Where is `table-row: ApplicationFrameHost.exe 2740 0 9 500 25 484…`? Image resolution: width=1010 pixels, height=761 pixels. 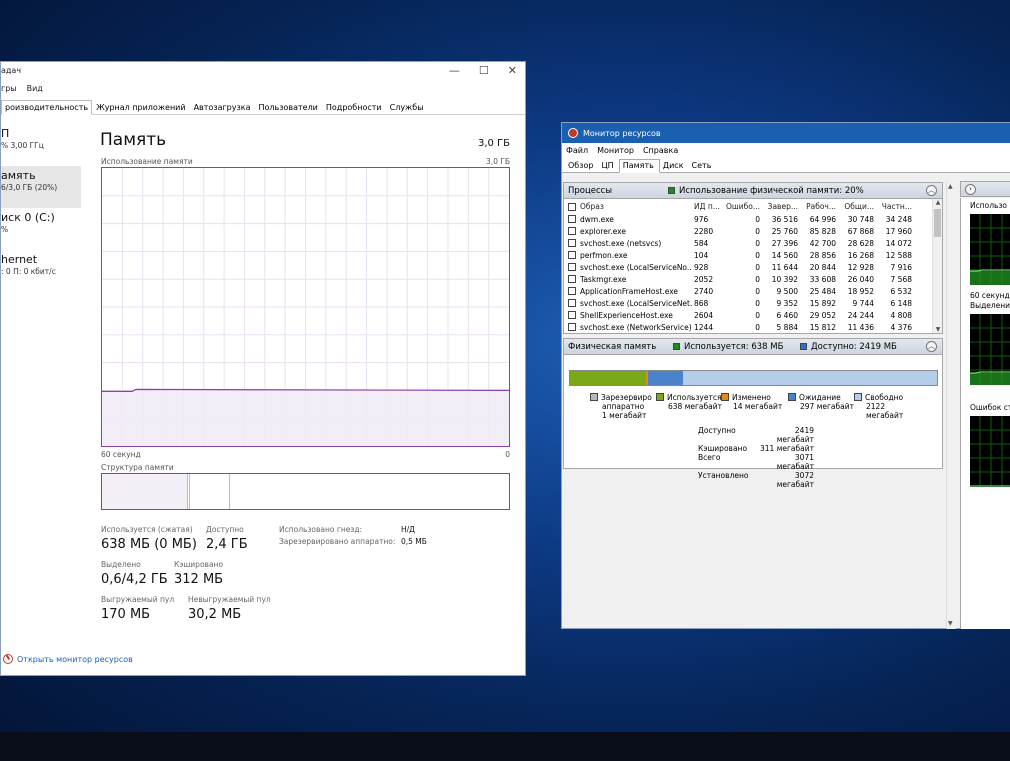
table-row: ApplicationFrameHost.exe 2740 0 9 500 25 484… is located at coordinates (749, 291).